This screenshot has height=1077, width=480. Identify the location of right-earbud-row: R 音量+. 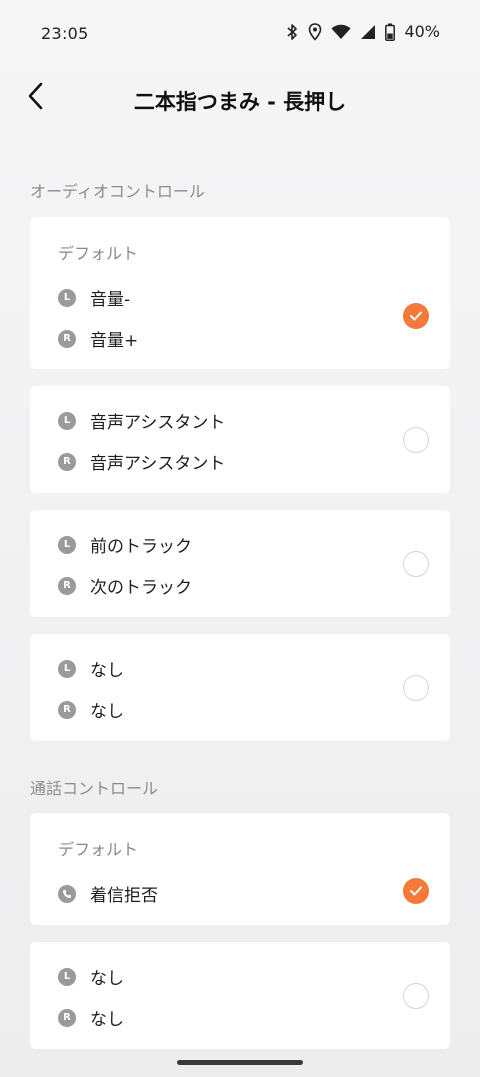
(98, 338).